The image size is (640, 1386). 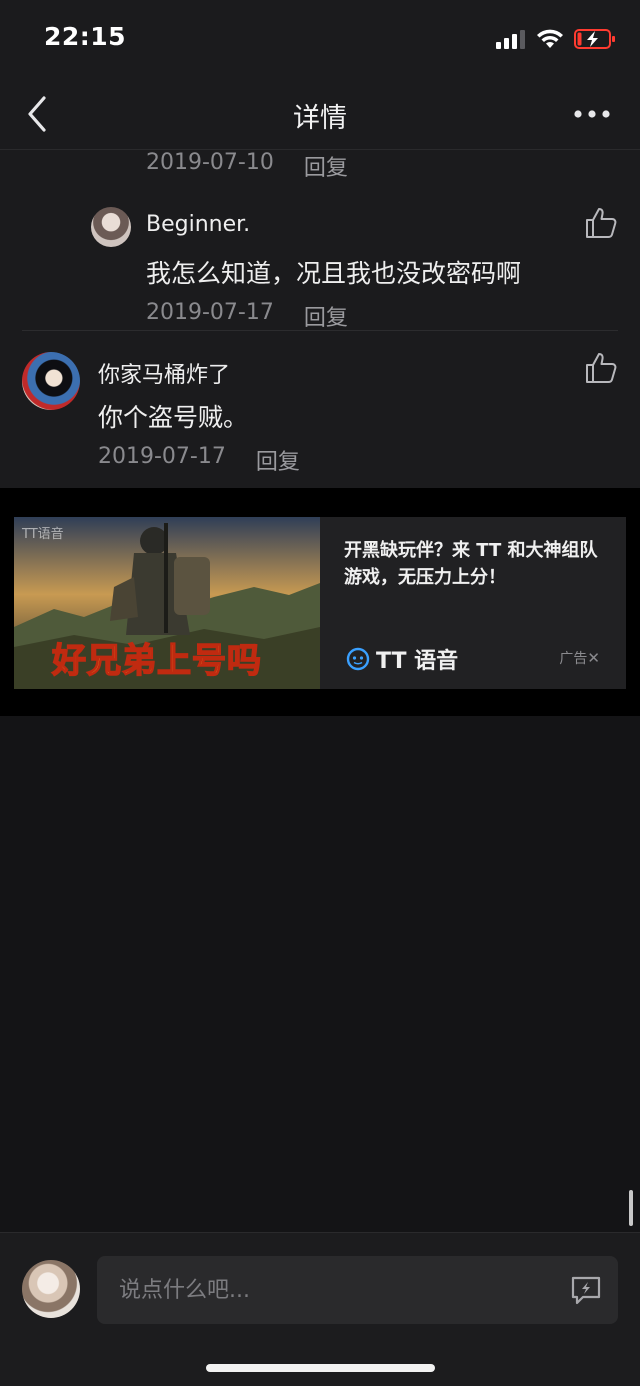 I want to click on ad-label: 广告✕, so click(x=579, y=658).